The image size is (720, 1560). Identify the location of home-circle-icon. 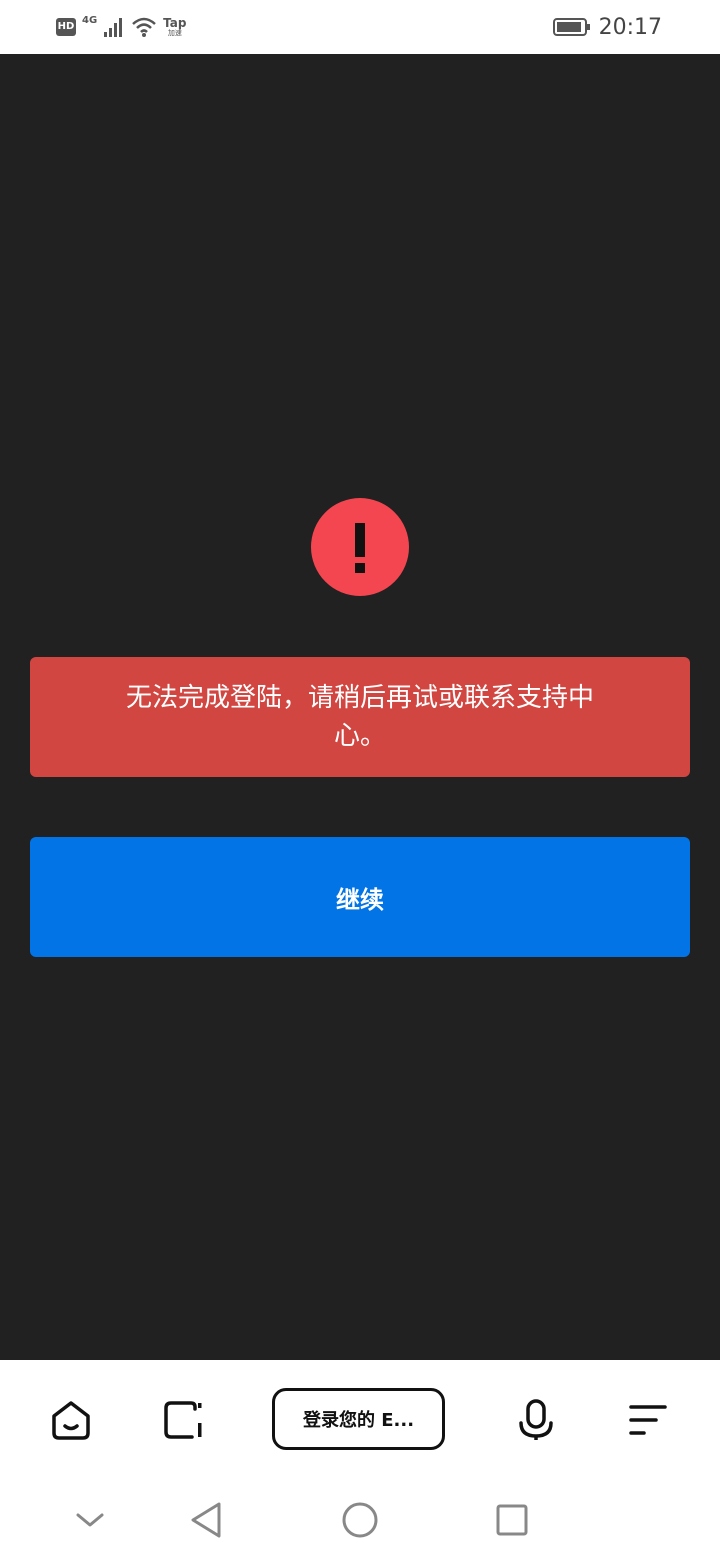
(360, 1520).